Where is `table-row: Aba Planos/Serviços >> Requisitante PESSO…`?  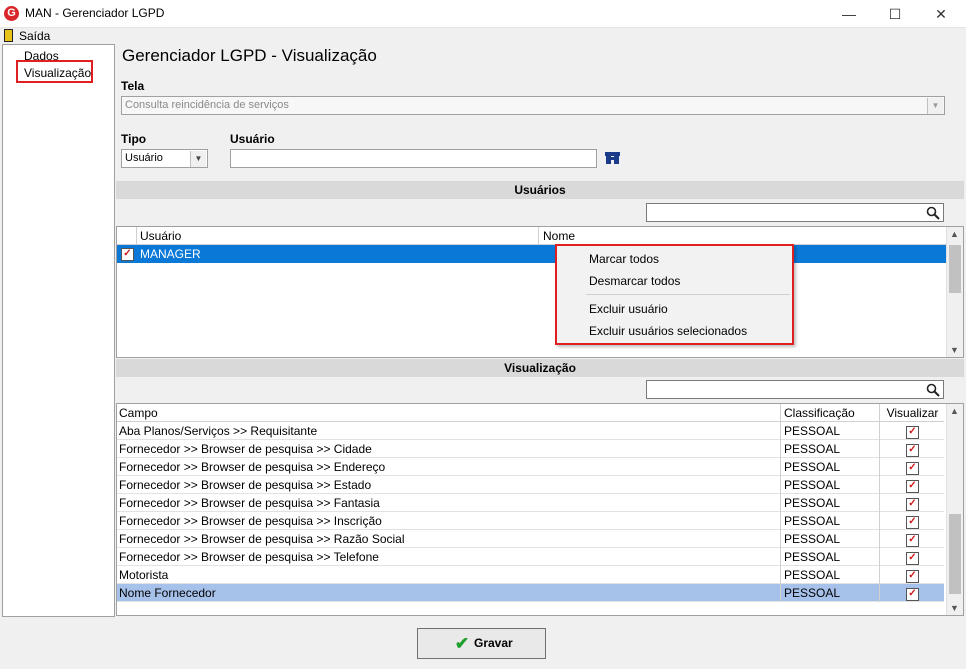
table-row: Aba Planos/Serviços >> Requisitante PESSO… is located at coordinates (530, 431).